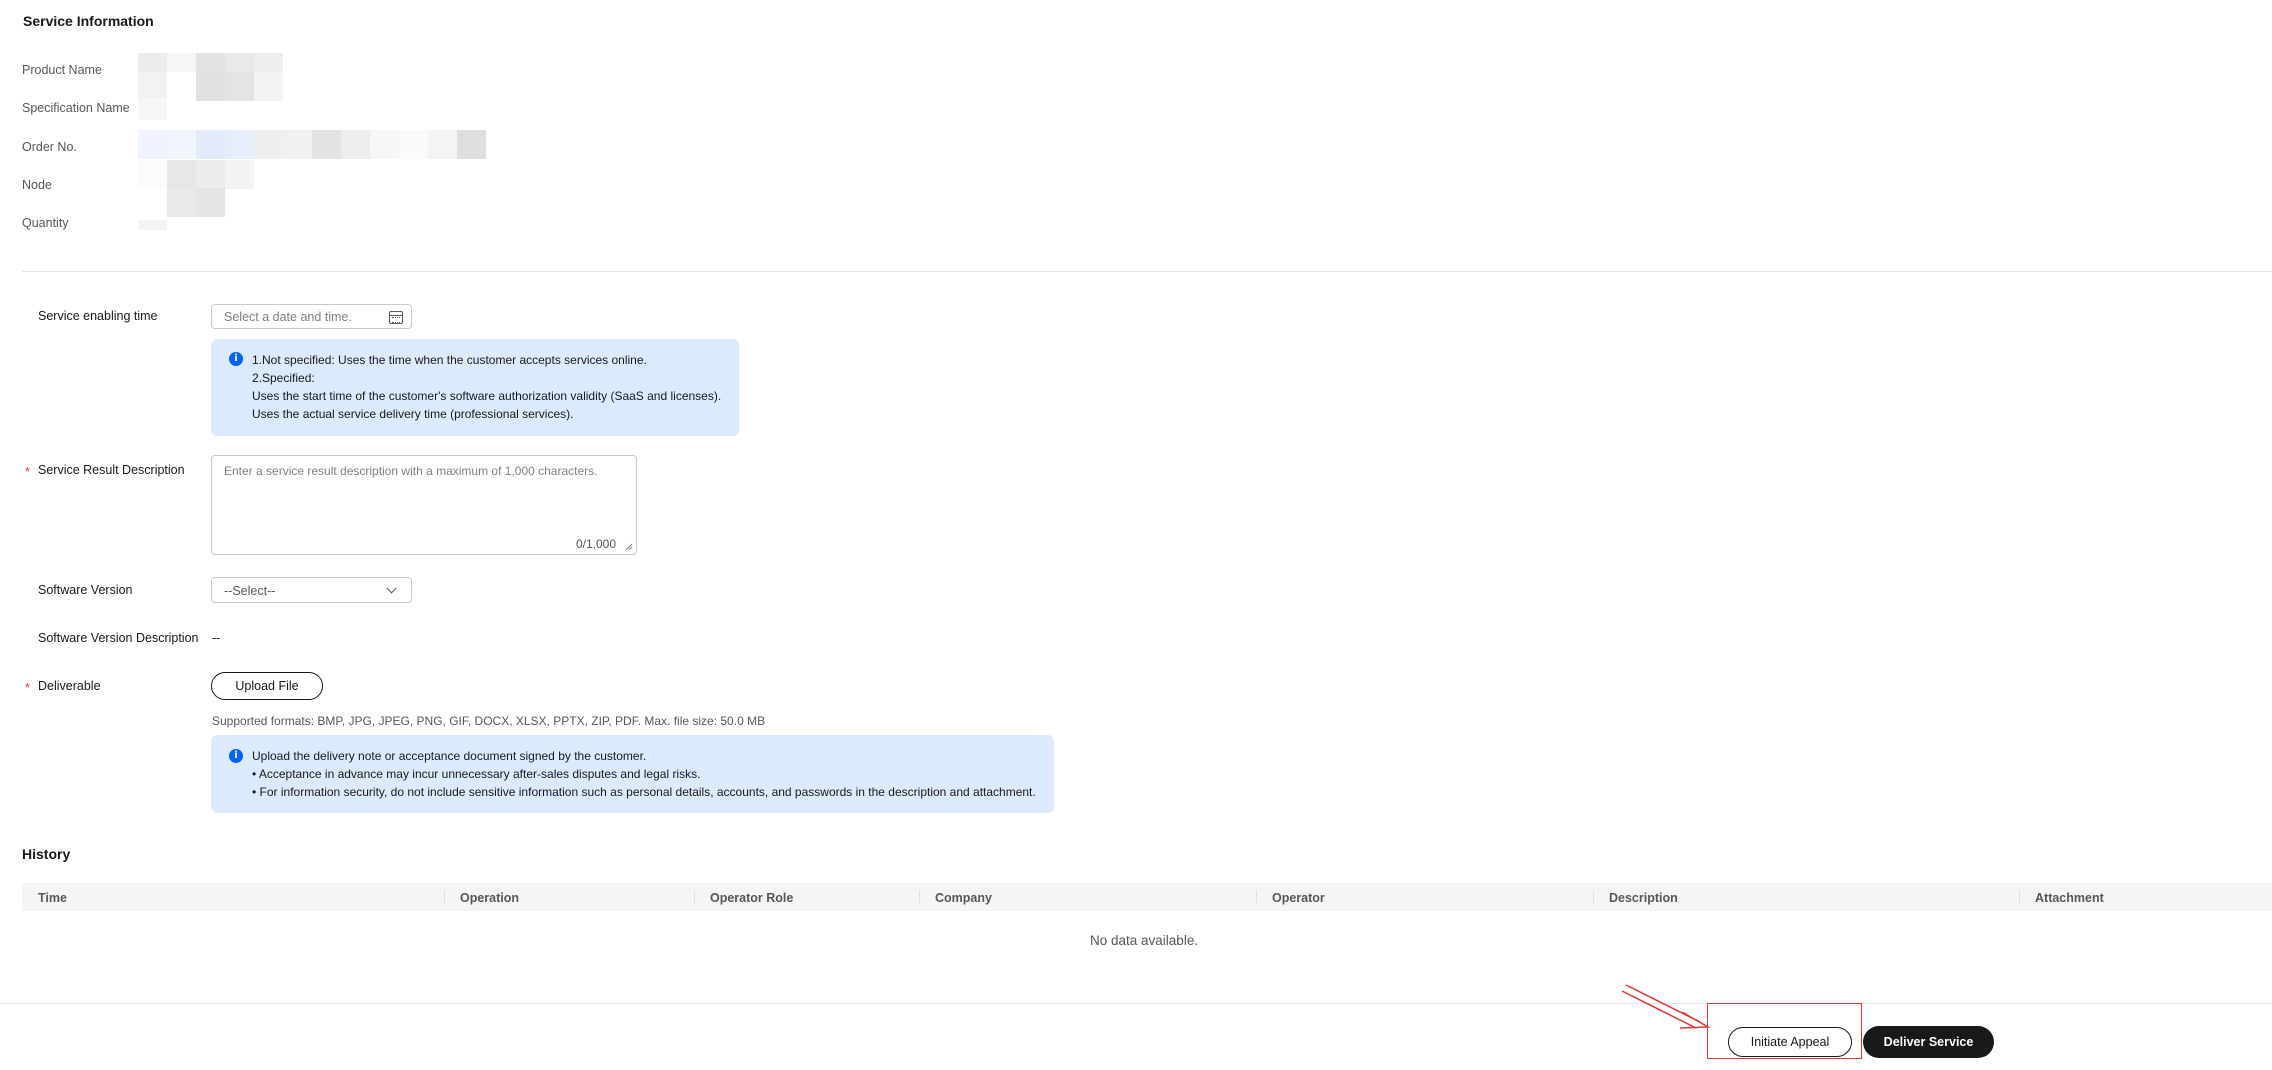 The height and width of the screenshot is (1070, 2272). Describe the element at coordinates (45, 223) in the screenshot. I see `field-label-quantity: Quantity` at that location.